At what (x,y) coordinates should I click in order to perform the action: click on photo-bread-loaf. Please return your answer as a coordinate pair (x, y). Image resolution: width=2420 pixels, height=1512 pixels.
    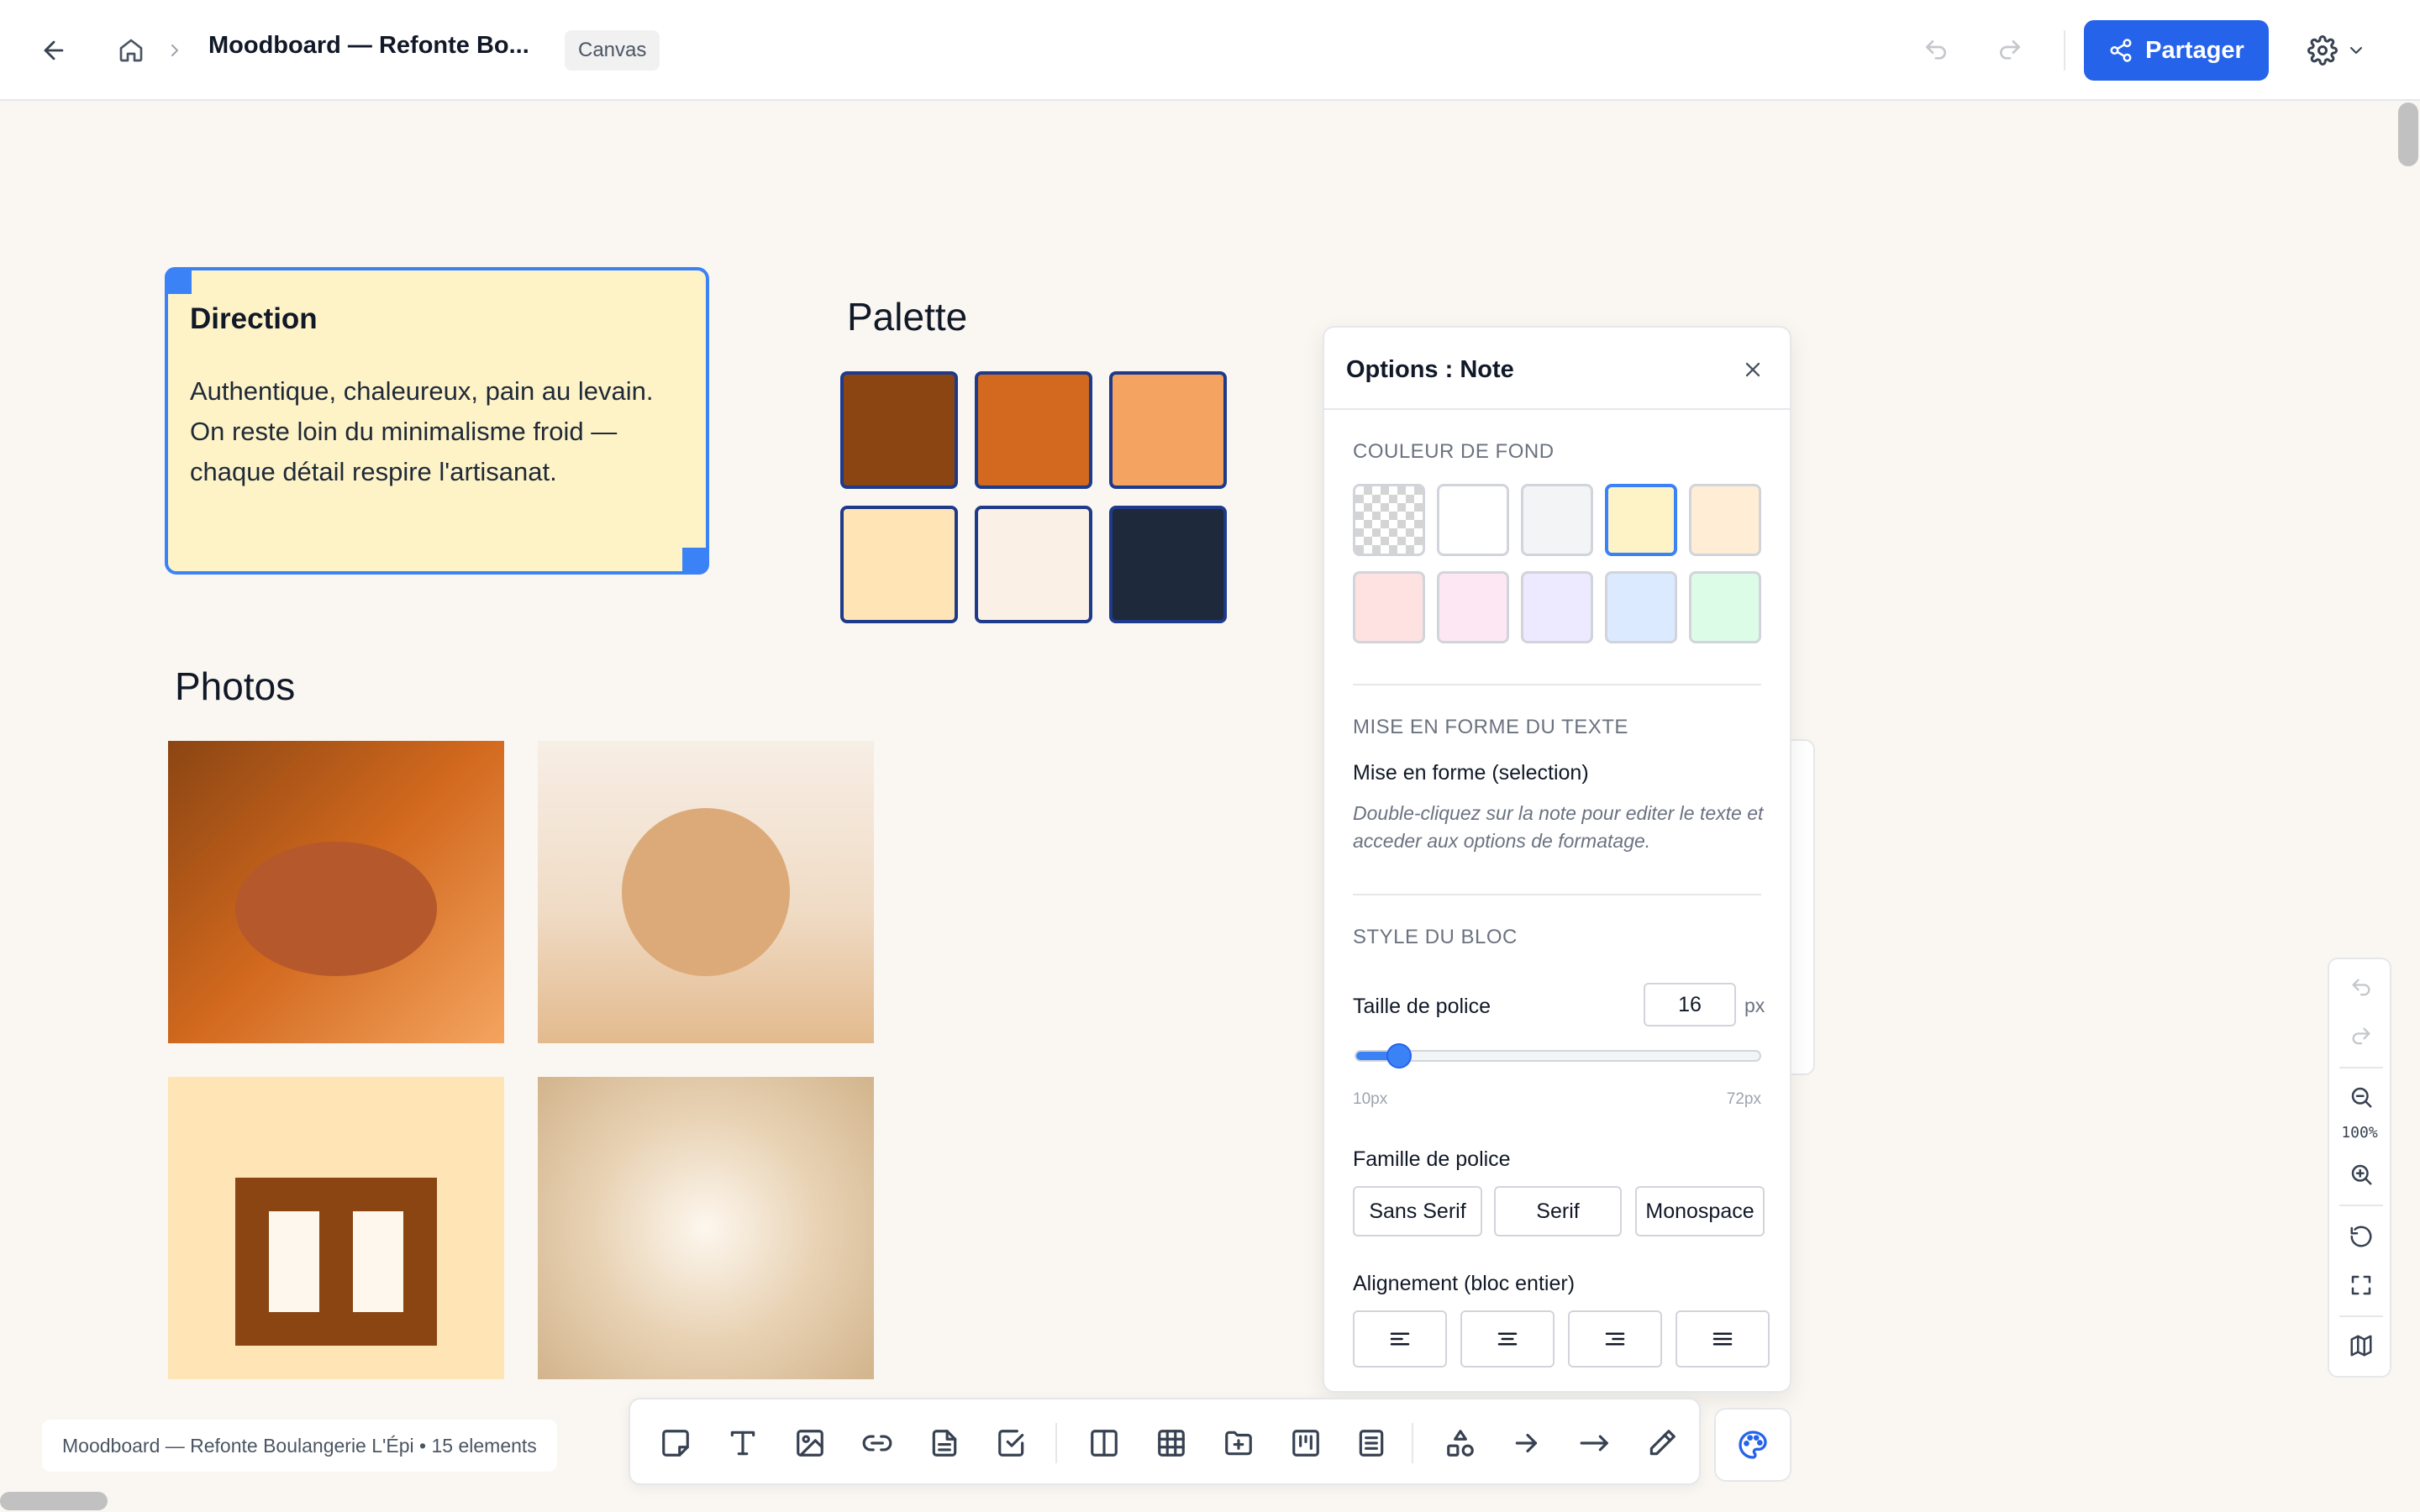
    Looking at the image, I should click on (336, 892).